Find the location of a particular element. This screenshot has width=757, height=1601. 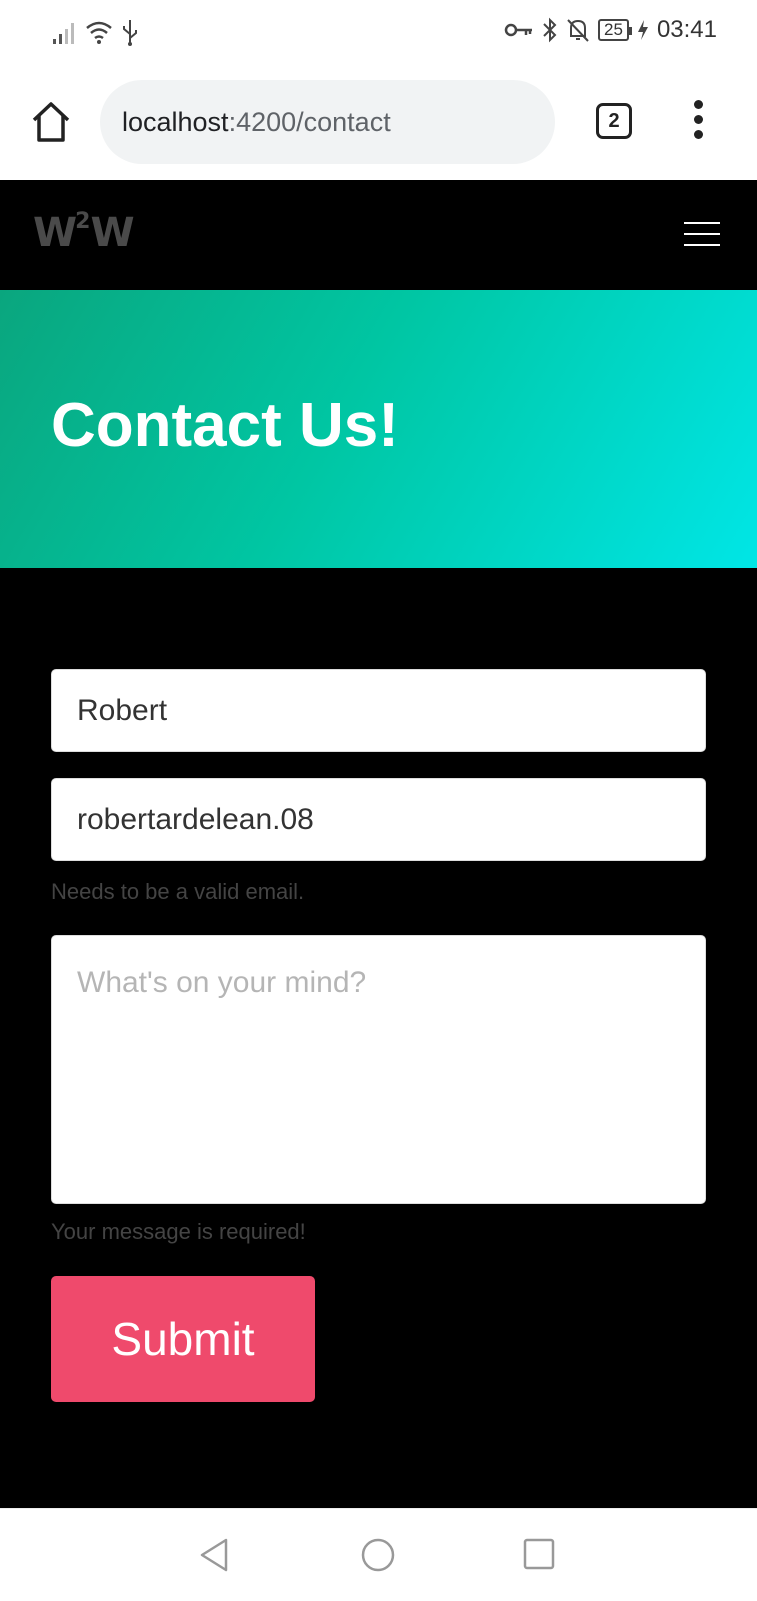

message-field is located at coordinates (378, 1069).